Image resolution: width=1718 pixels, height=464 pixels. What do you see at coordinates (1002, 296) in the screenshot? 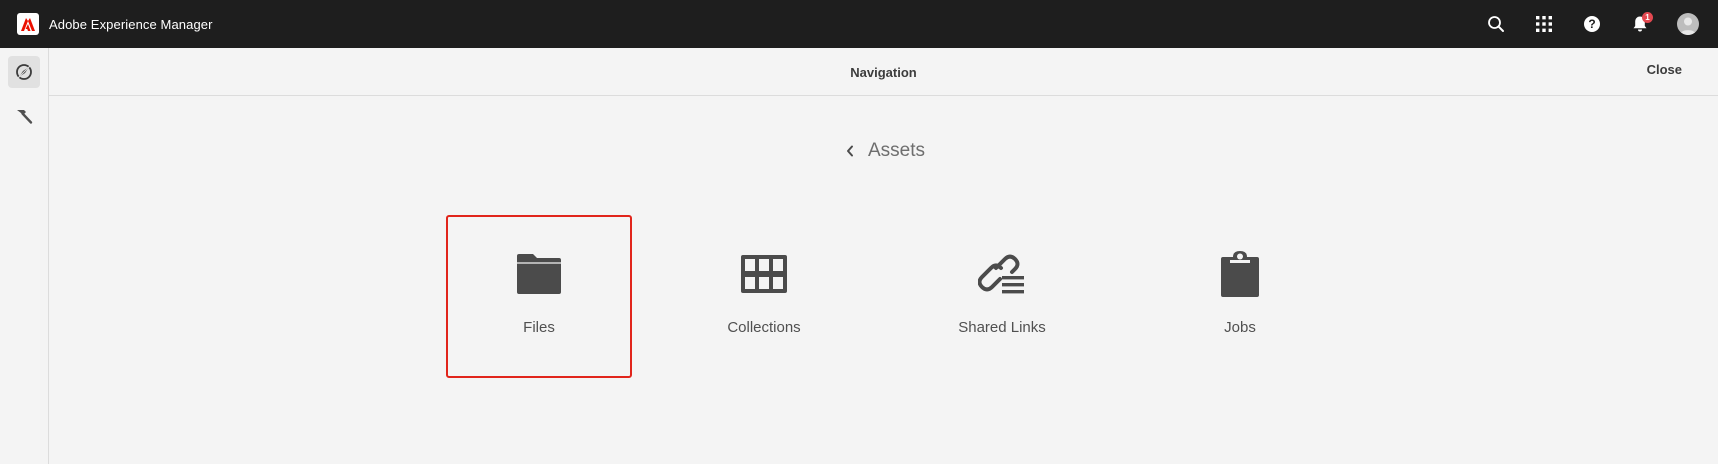
I see `tile-shared-links: Shared Links` at bounding box center [1002, 296].